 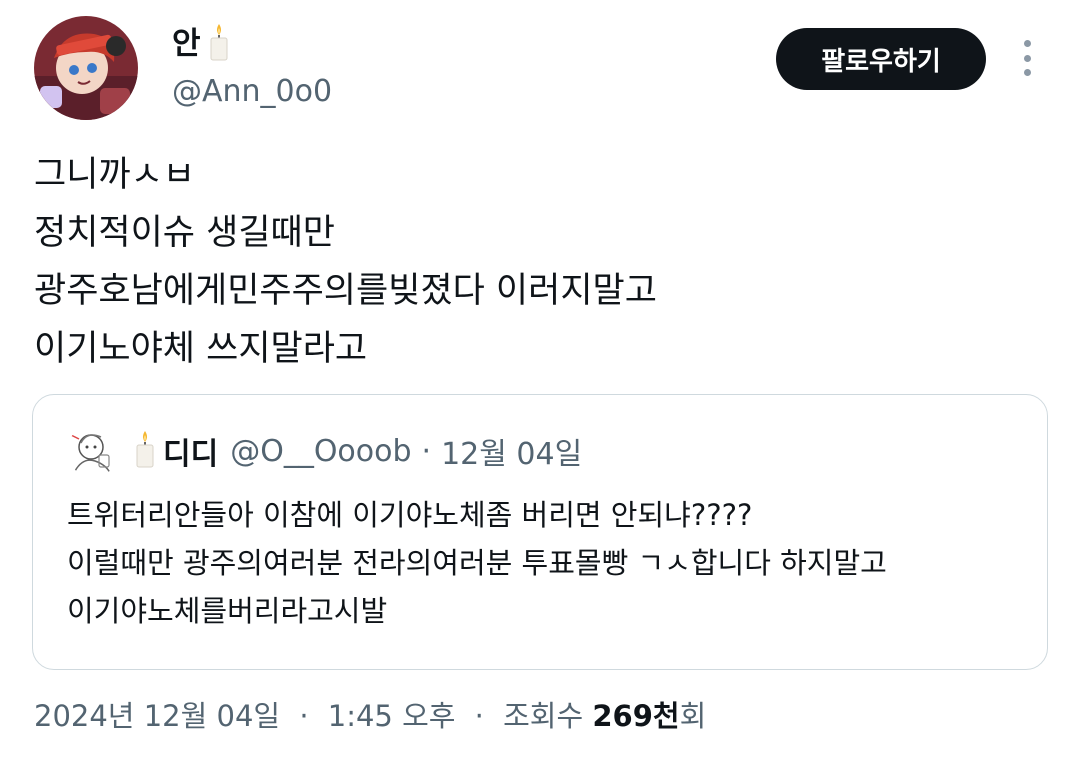 I want to click on author-display-name: 안, so click(x=186, y=44).